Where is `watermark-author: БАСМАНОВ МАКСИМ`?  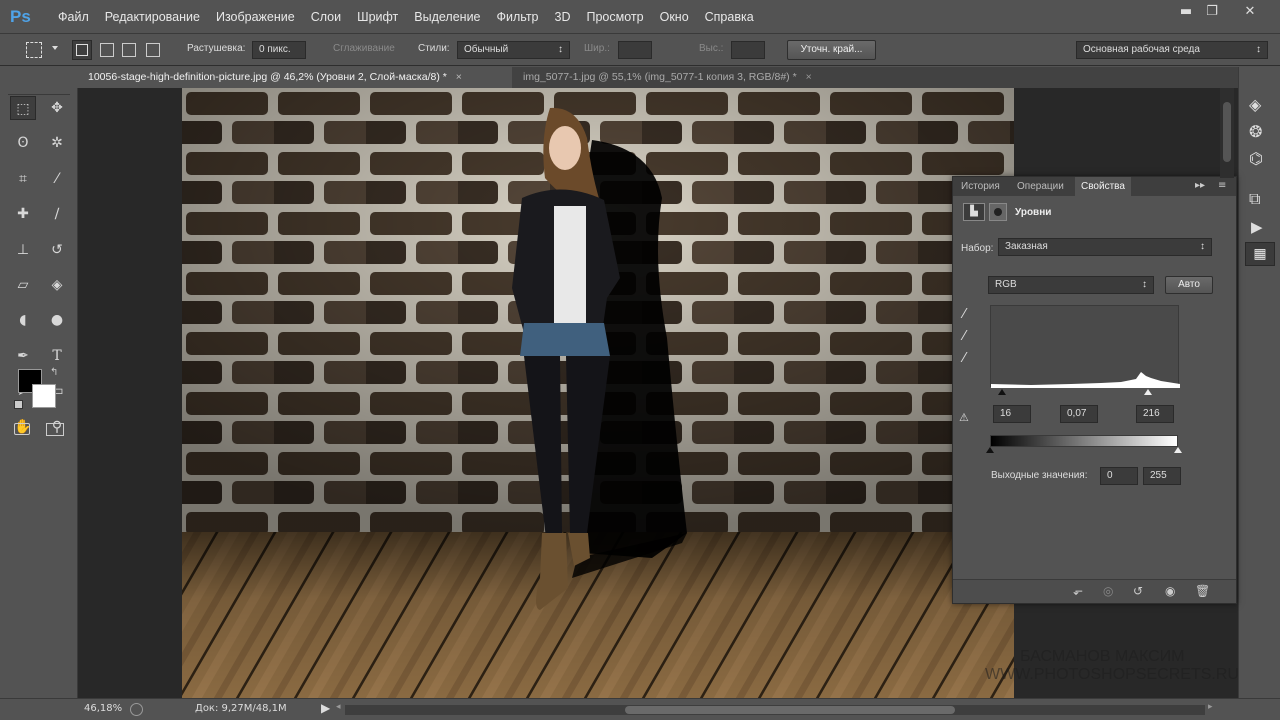 watermark-author: БАСМАНОВ МАКСИМ is located at coordinates (1102, 656).